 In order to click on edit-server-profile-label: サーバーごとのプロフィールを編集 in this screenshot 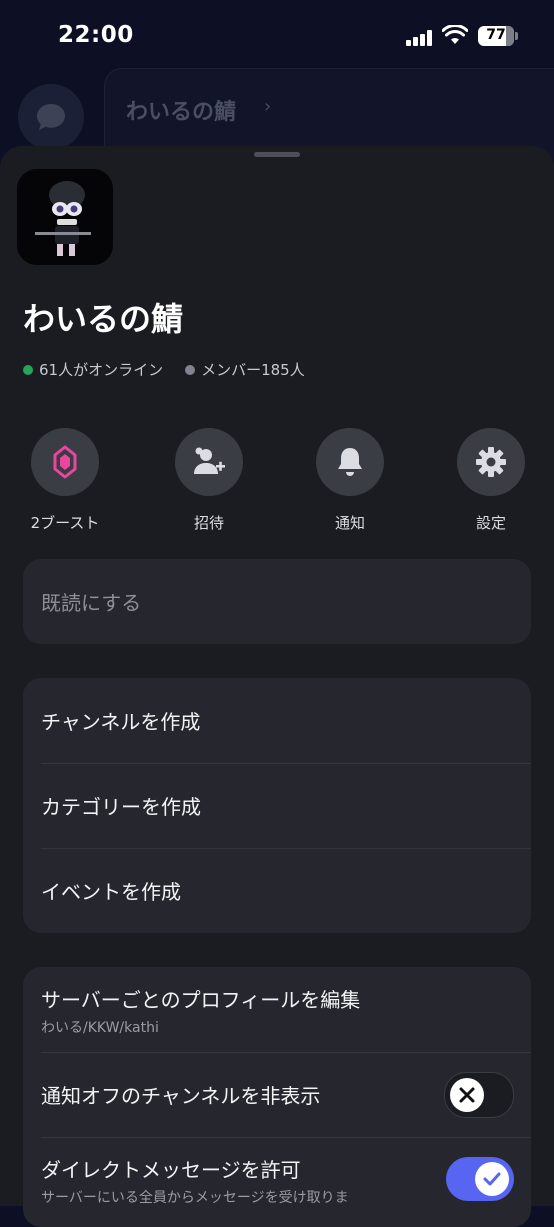, I will do `click(201, 1000)`.